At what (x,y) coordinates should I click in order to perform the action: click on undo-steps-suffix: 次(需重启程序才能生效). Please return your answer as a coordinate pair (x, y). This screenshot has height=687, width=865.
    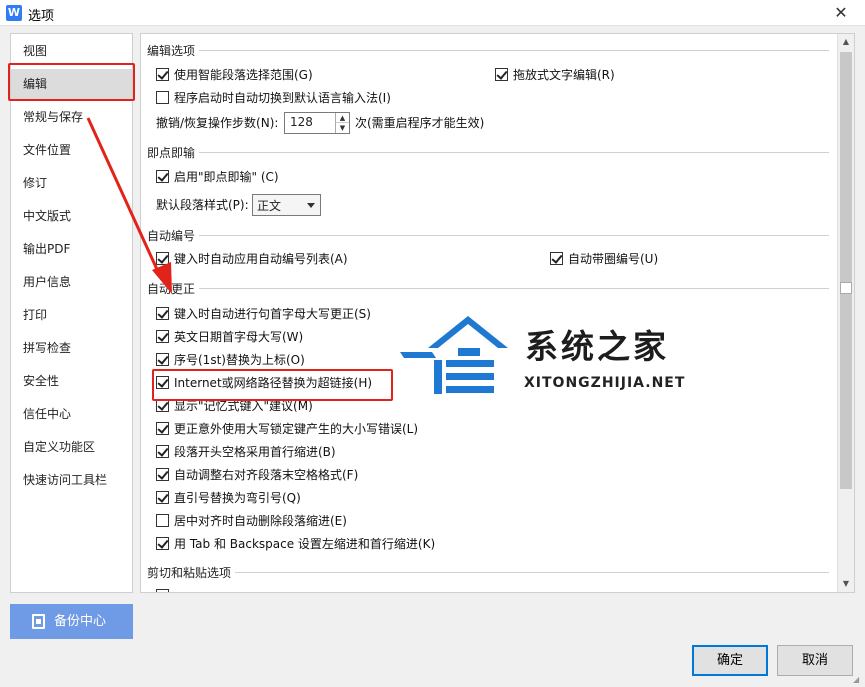
    Looking at the image, I should click on (420, 123).